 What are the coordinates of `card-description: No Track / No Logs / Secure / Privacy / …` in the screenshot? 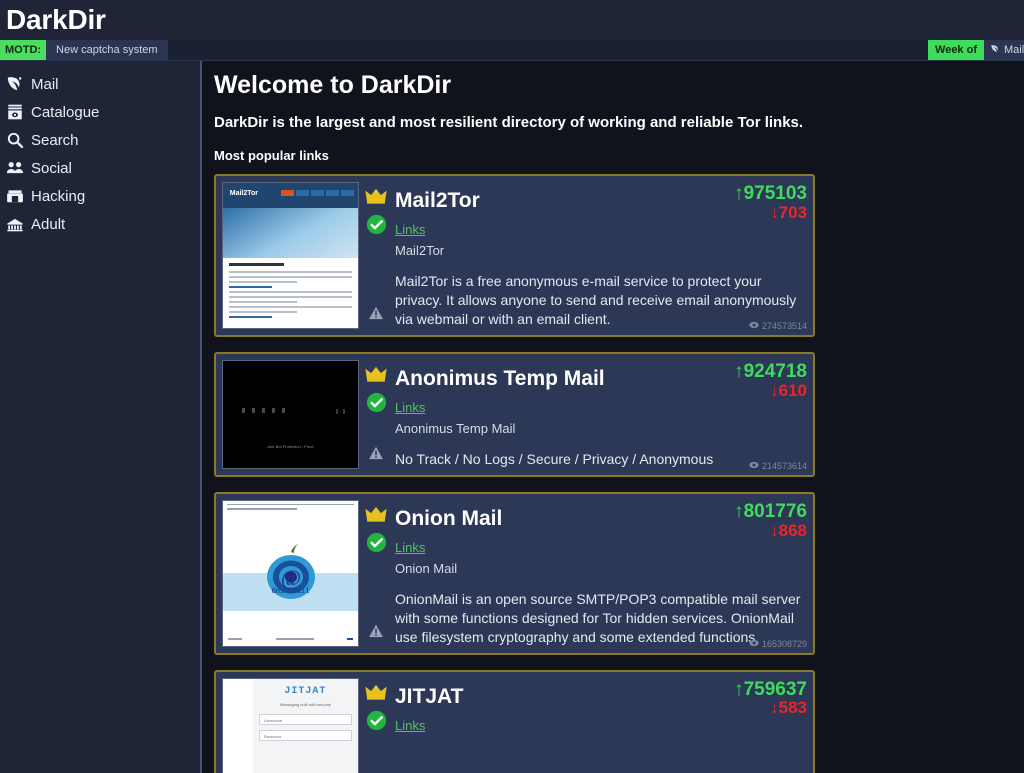 It's located at (554, 458).